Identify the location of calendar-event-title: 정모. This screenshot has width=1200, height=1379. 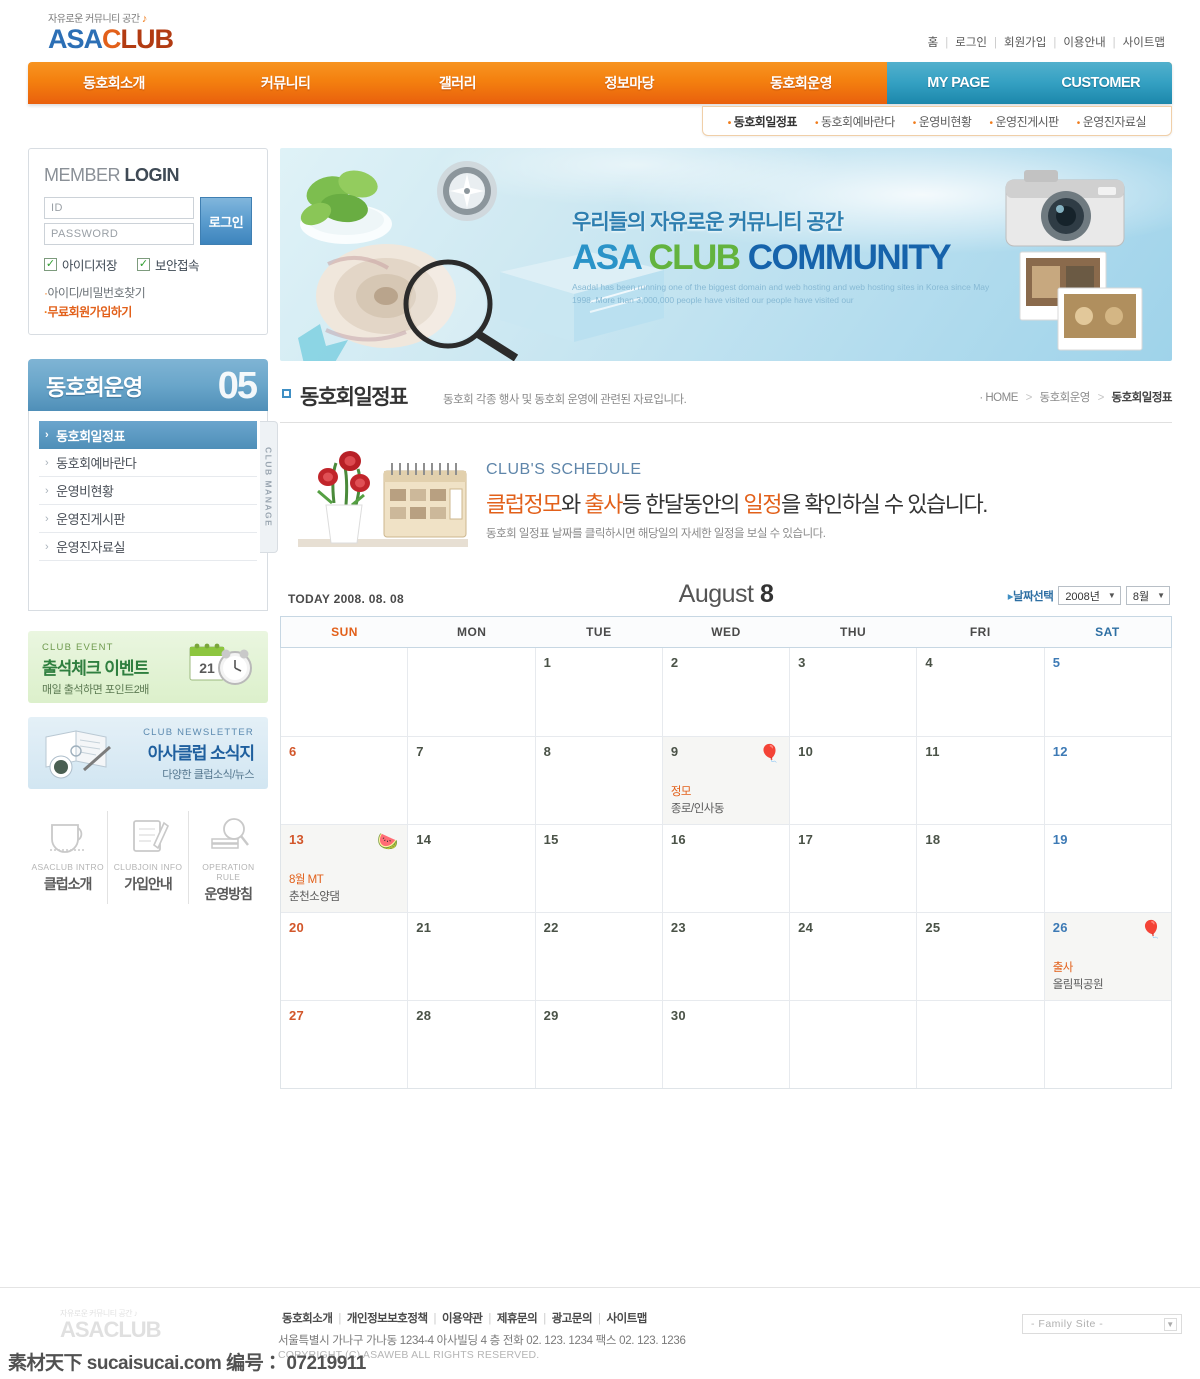
(726, 791).